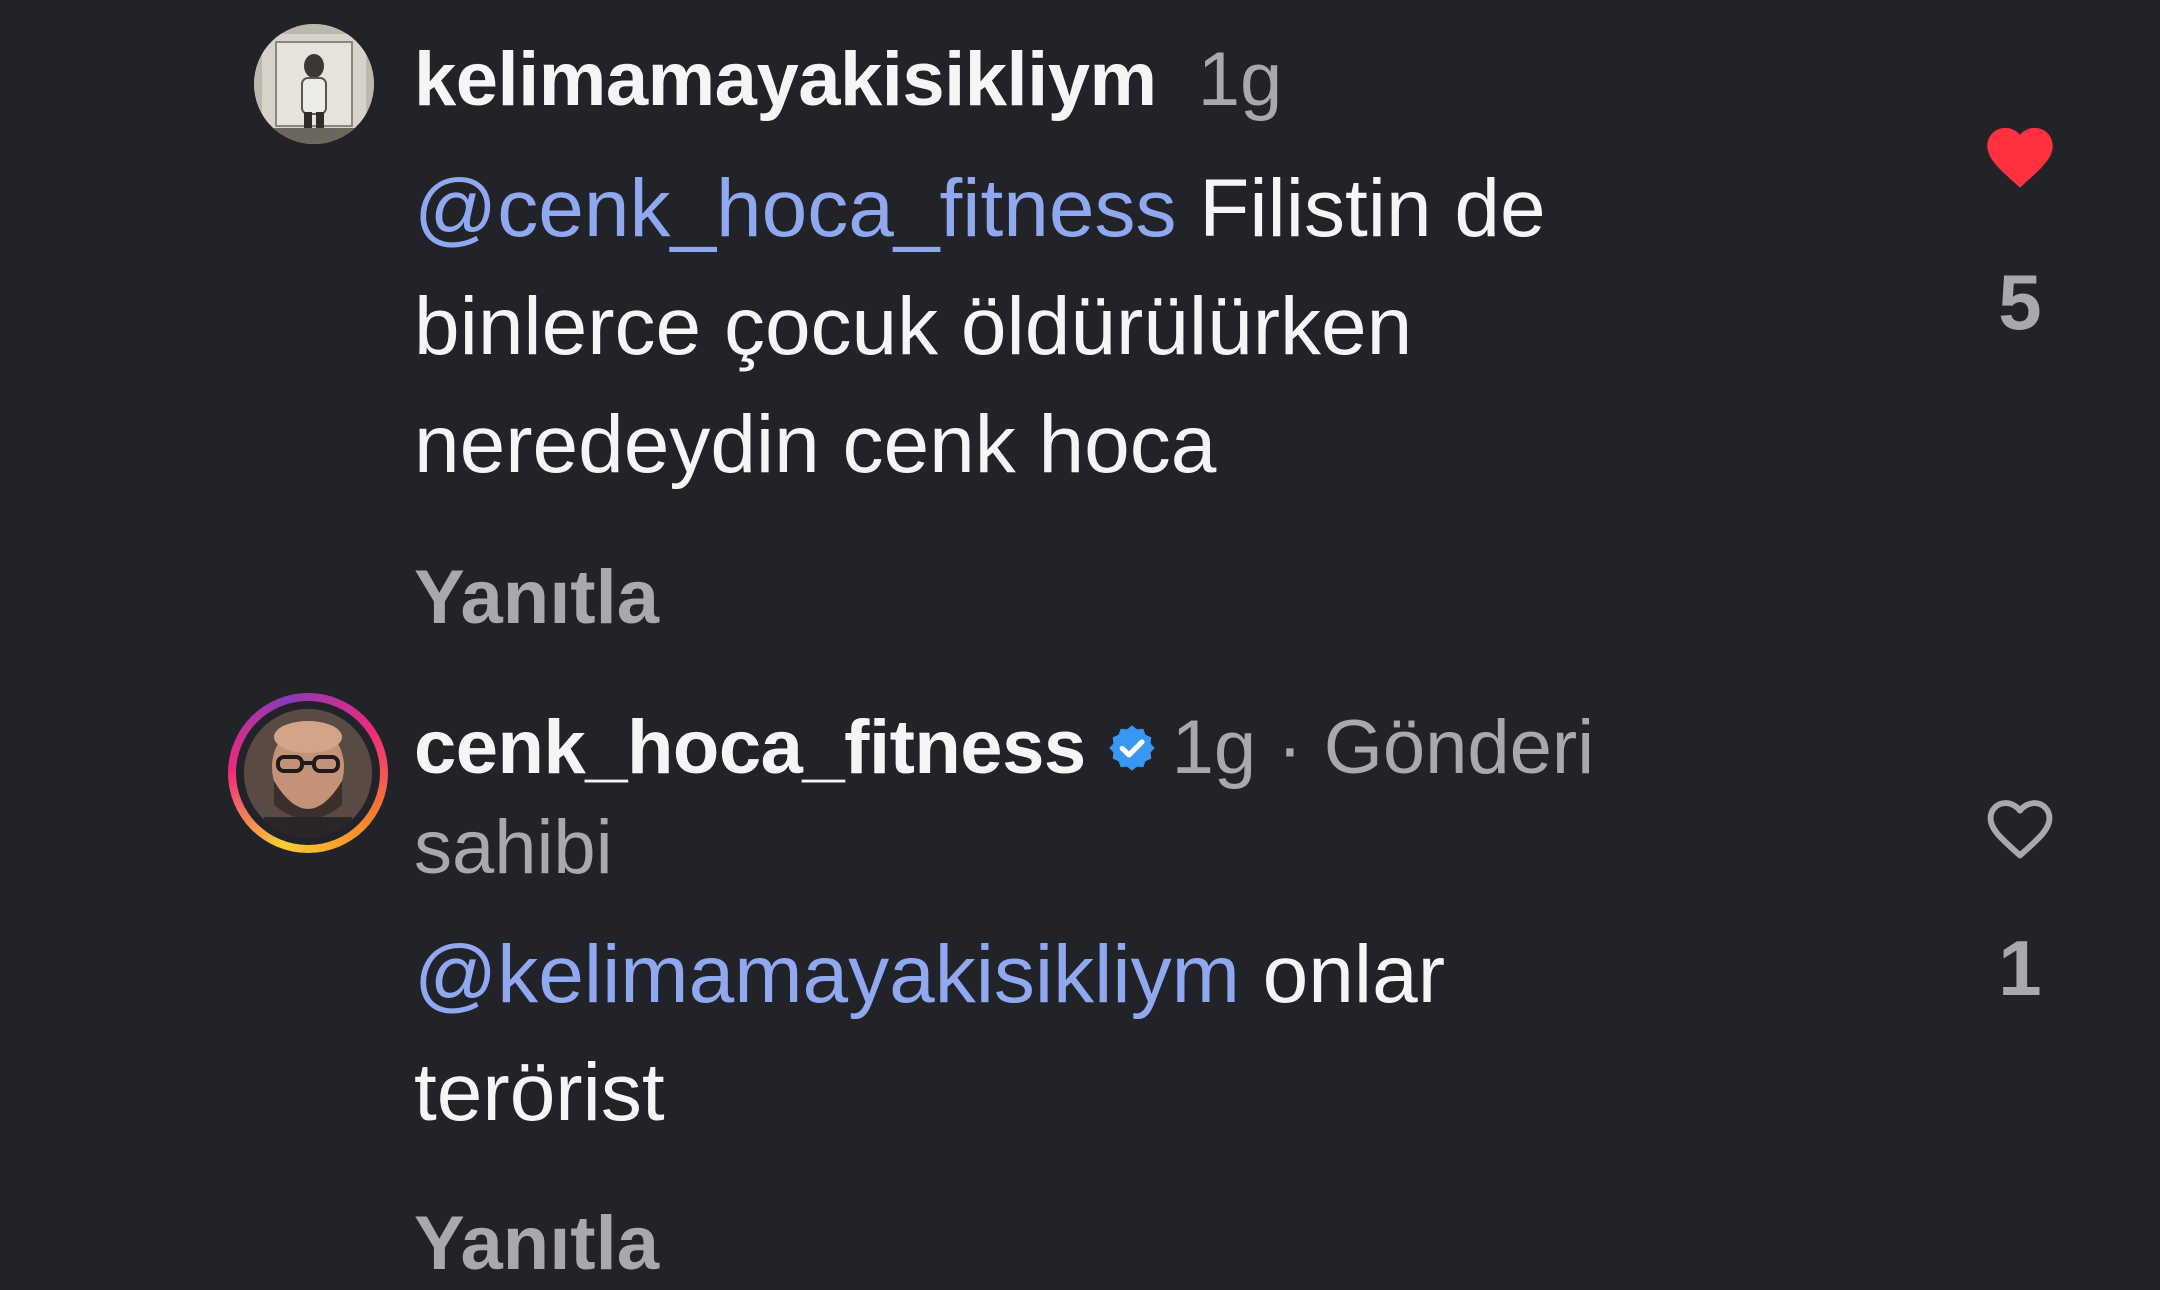  What do you see at coordinates (750, 747) in the screenshot?
I see `username: cenk_hoca_fitness` at bounding box center [750, 747].